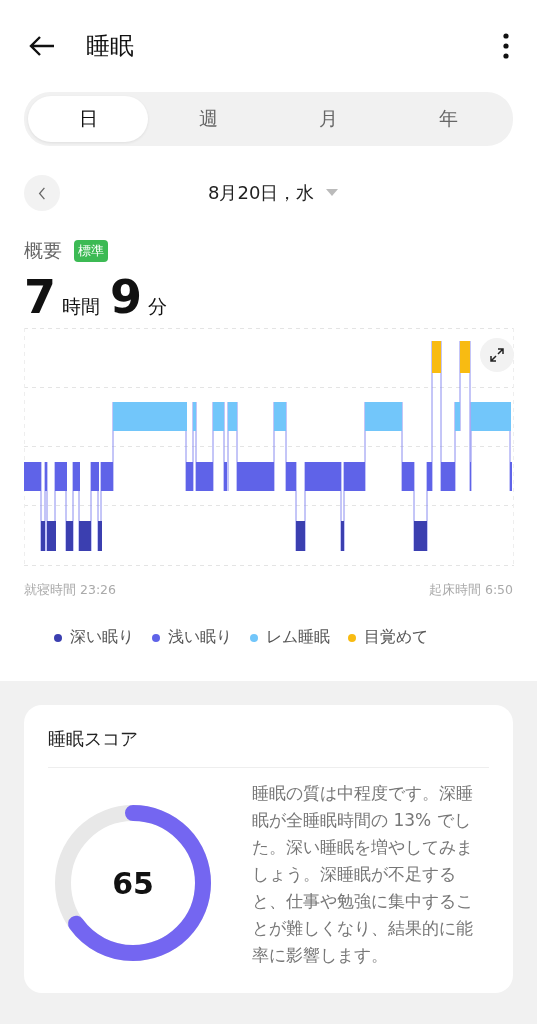 This screenshot has height=1024, width=537. What do you see at coordinates (328, 119) in the screenshot?
I see `period-tab: 月` at bounding box center [328, 119].